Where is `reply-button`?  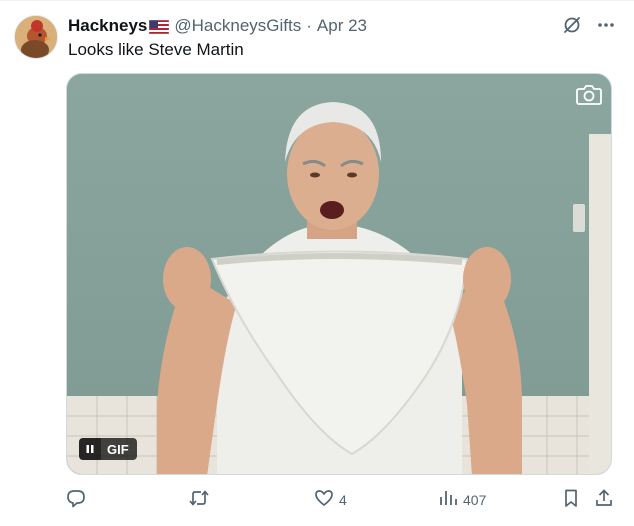 reply-button is located at coordinates (76, 499).